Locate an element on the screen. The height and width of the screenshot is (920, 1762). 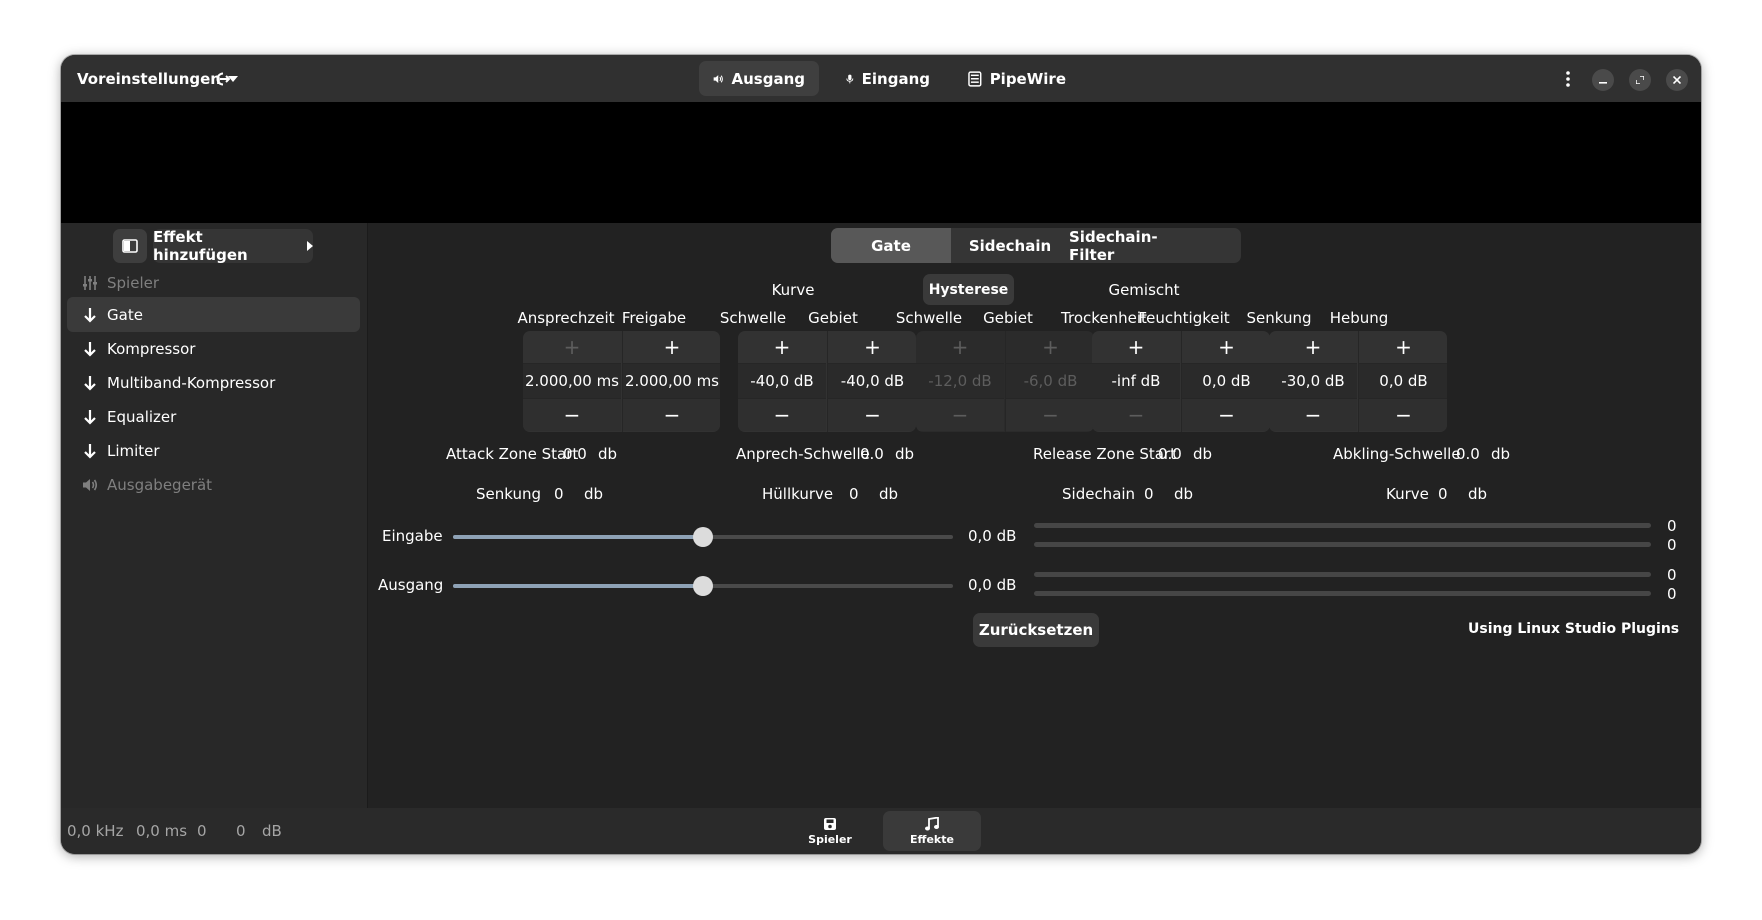
tab-gate: Gate is located at coordinates (891, 245).